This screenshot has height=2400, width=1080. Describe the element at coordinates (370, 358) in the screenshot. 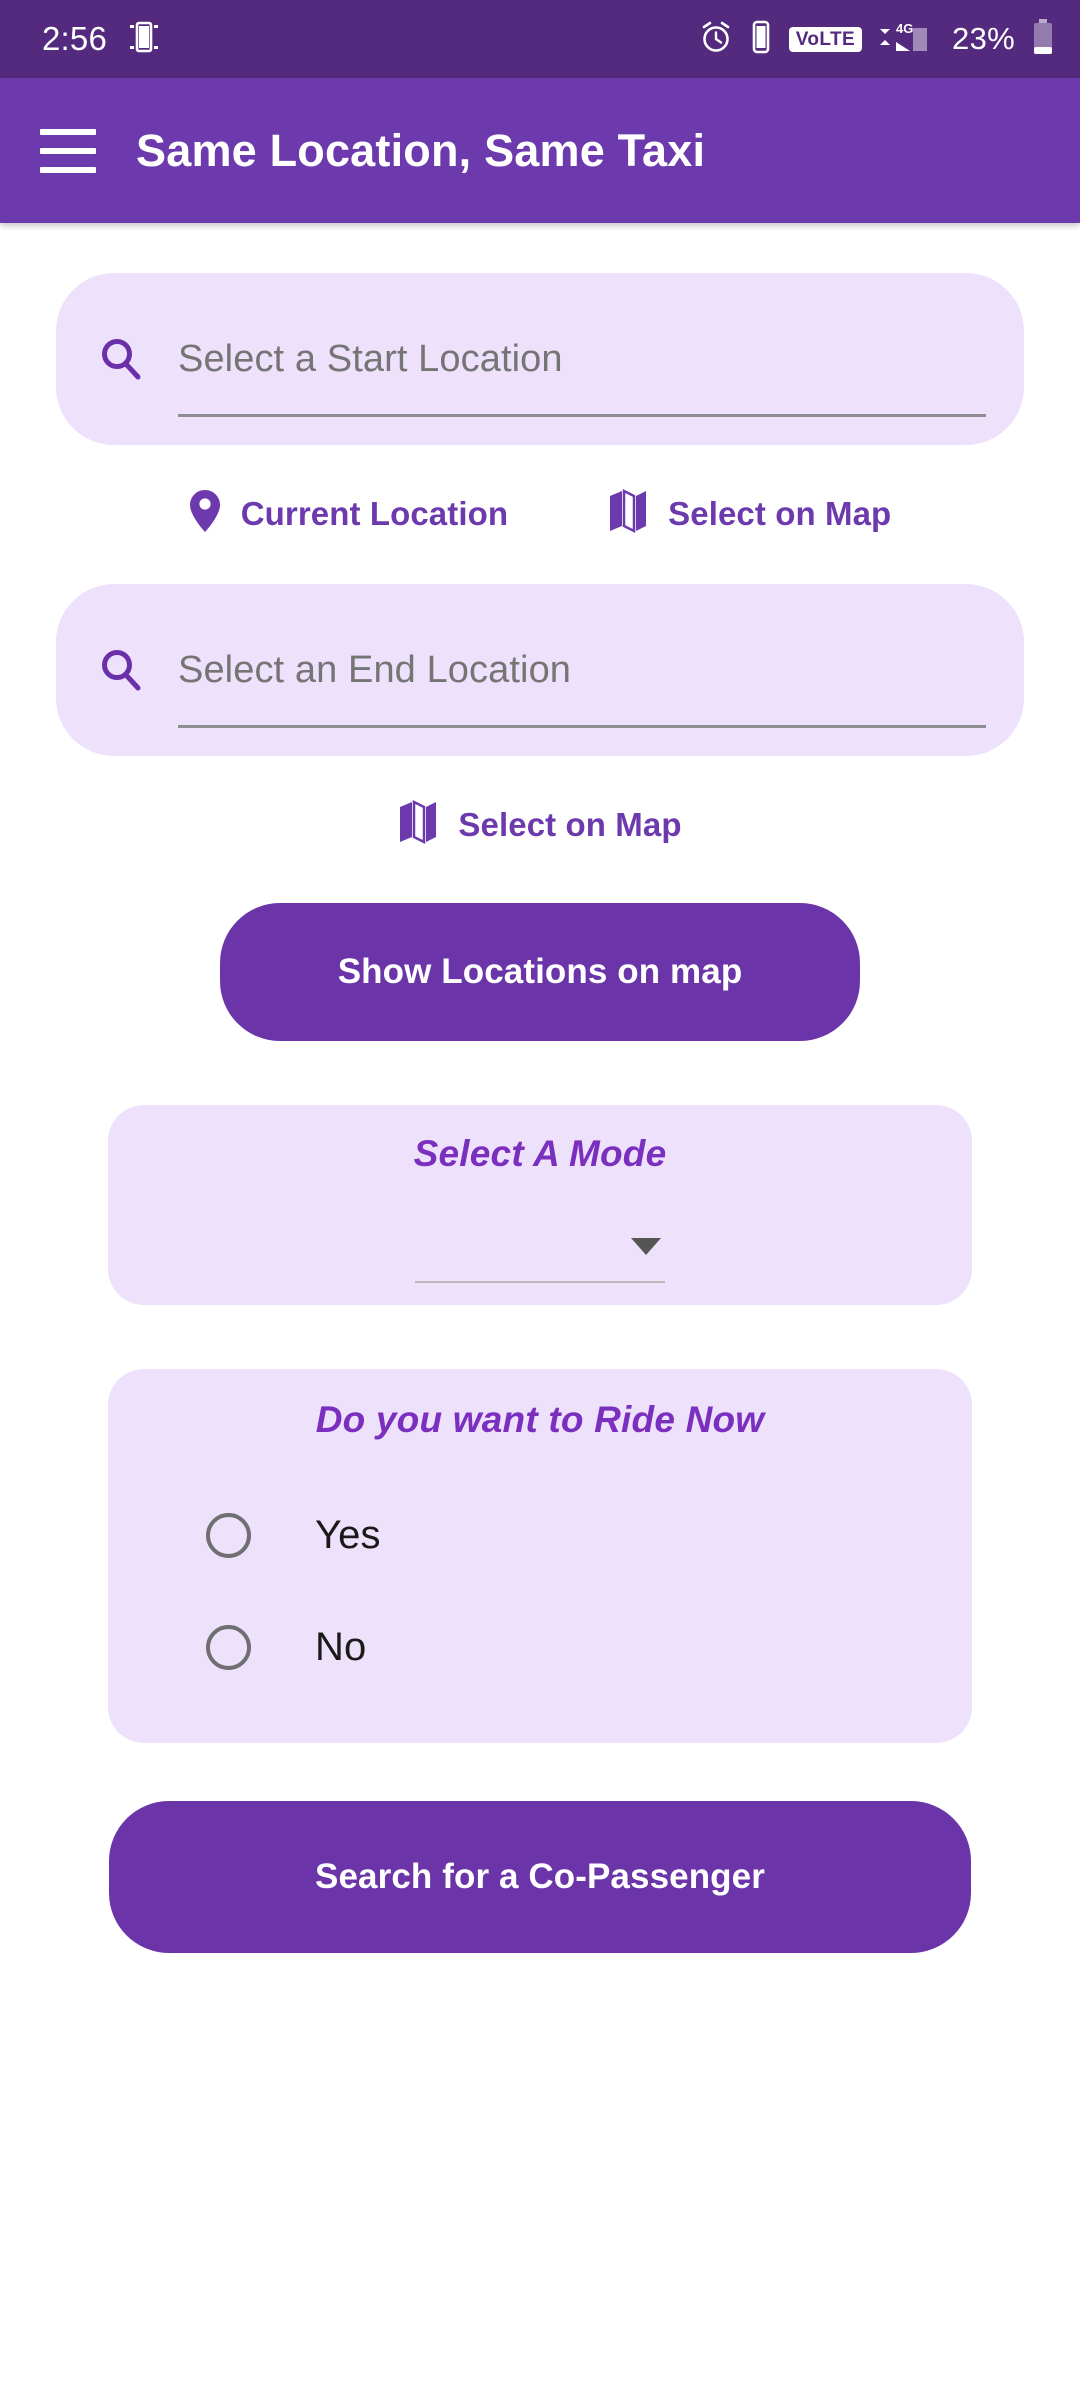

I see `start-location-placeholder: Select a Start Location` at that location.